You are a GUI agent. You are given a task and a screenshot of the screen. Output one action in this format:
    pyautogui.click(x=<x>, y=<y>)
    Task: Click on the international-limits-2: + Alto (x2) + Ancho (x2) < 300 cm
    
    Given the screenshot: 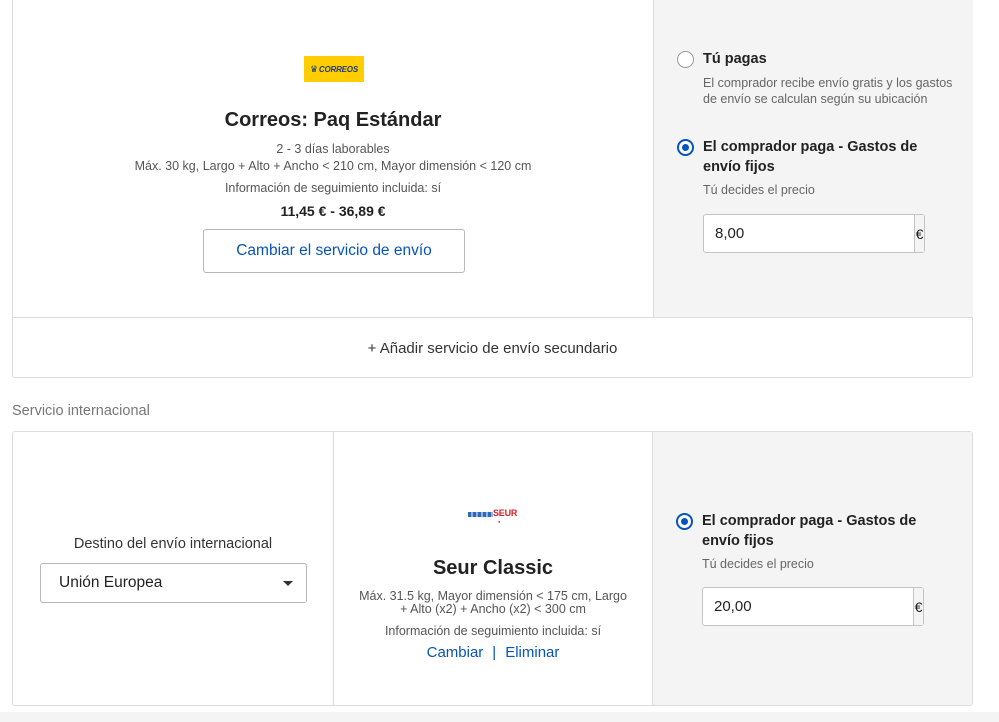 What is the action you would take?
    pyautogui.click(x=493, y=609)
    